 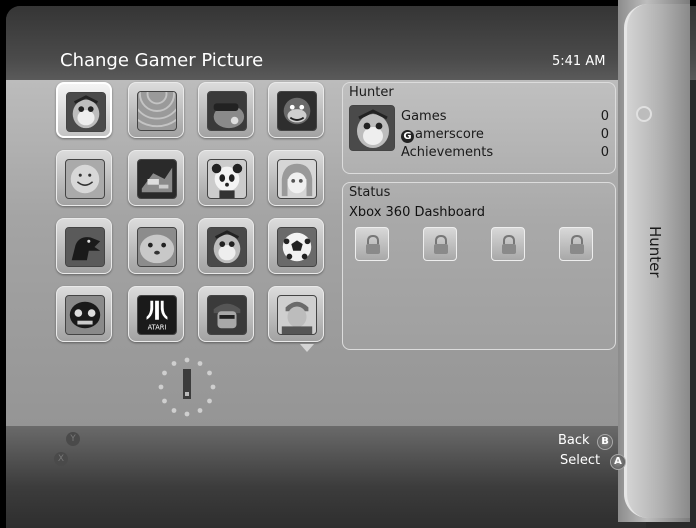 What do you see at coordinates (370, 192) in the screenshot?
I see `status-title: Status` at bounding box center [370, 192].